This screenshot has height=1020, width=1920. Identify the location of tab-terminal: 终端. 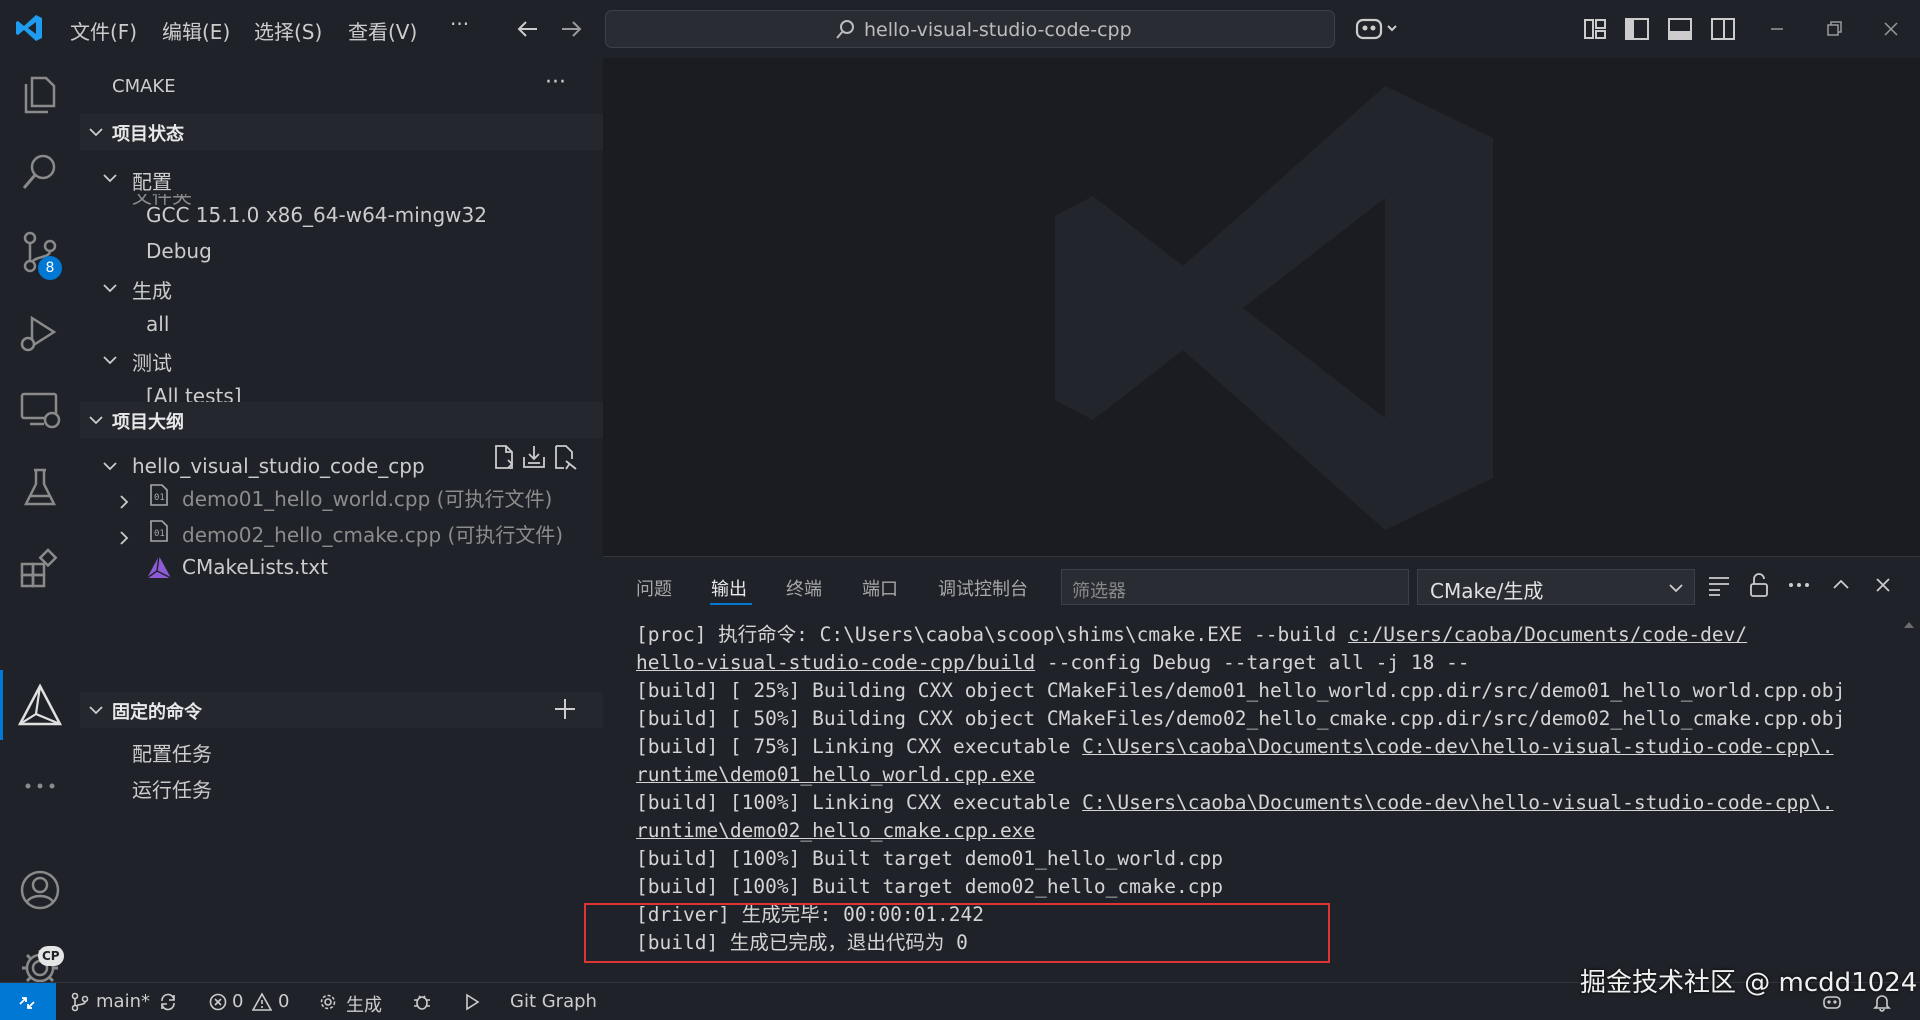
(804, 588).